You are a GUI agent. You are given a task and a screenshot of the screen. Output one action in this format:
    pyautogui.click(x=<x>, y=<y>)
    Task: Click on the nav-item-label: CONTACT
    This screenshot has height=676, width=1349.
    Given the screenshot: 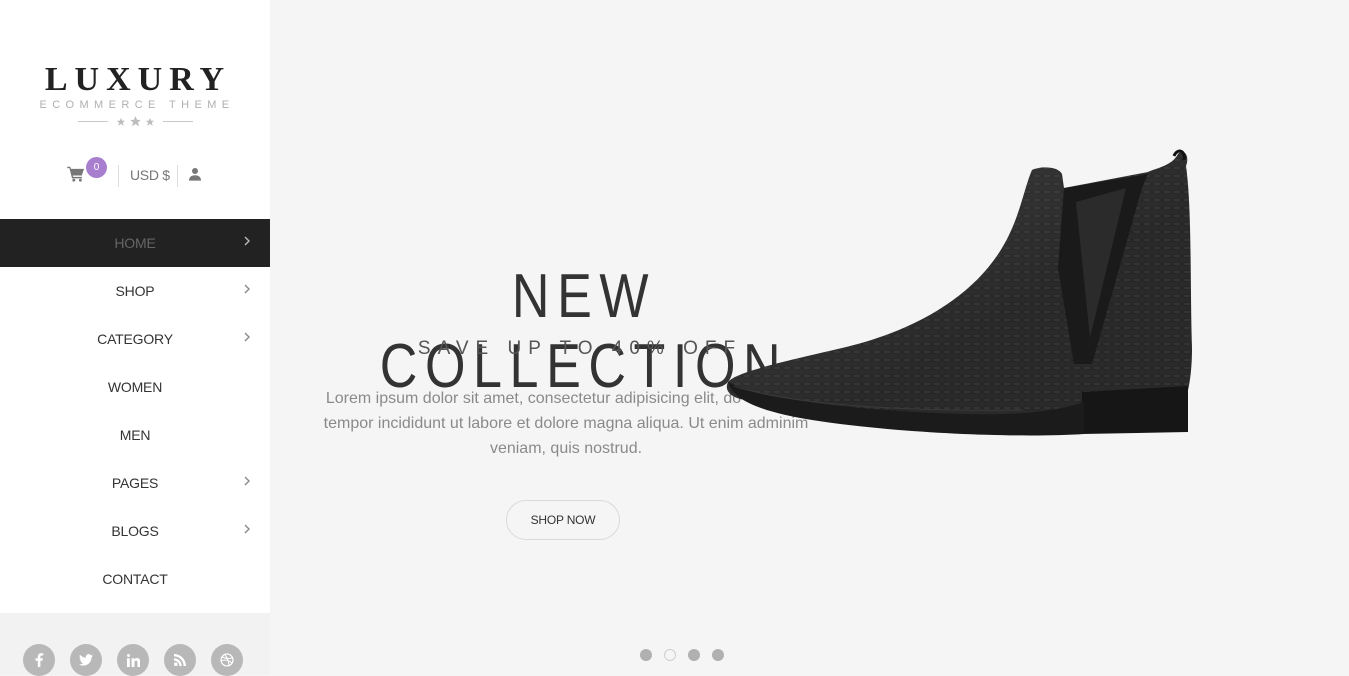 What is the action you would take?
    pyautogui.click(x=135, y=579)
    